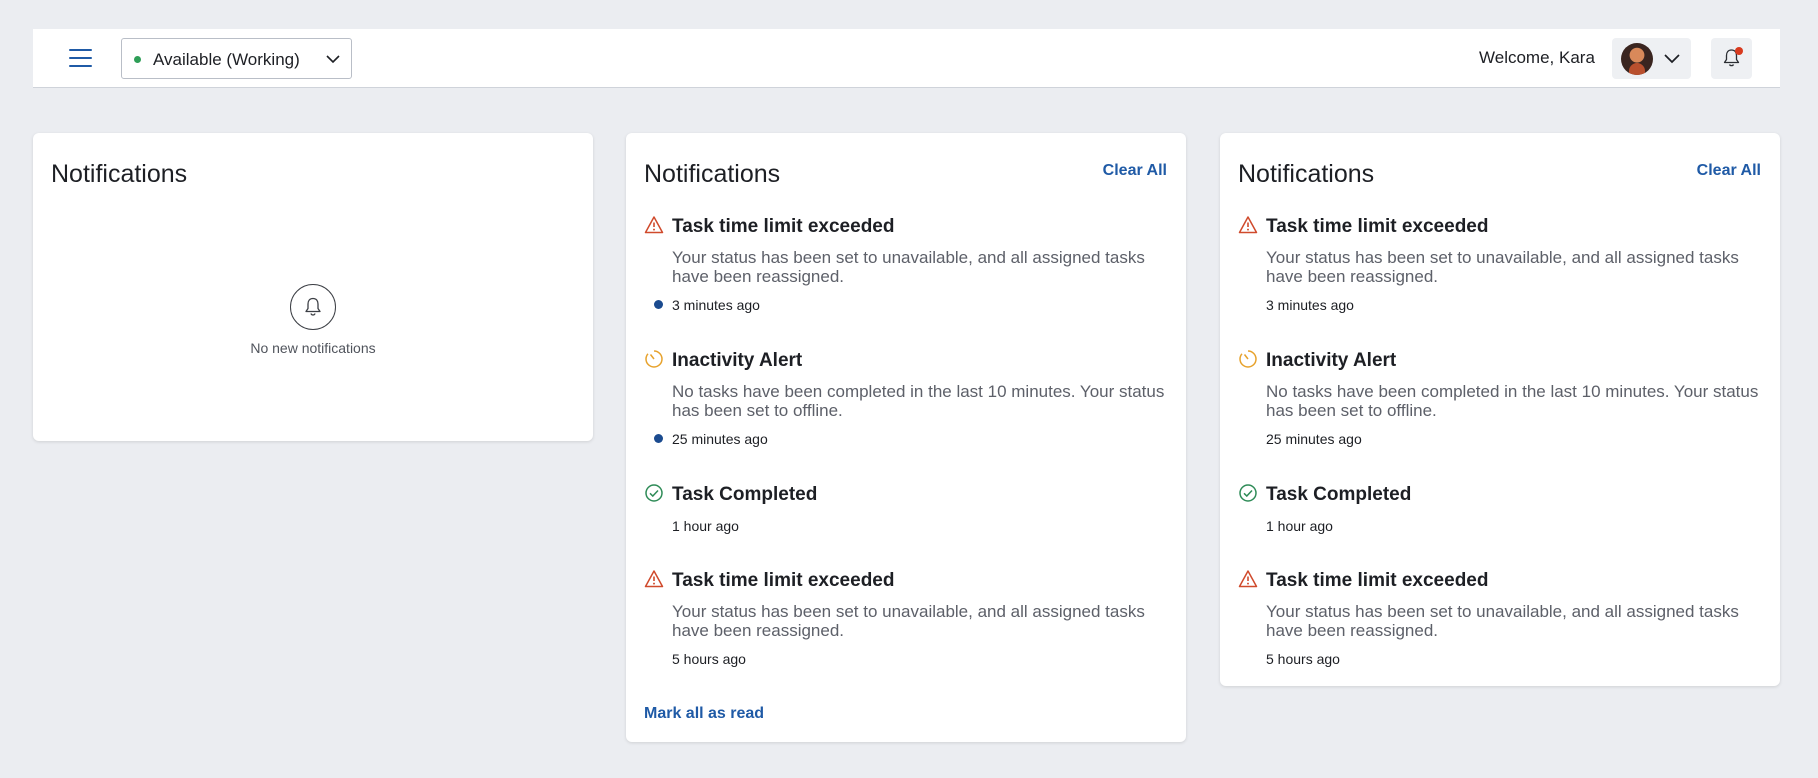 The width and height of the screenshot is (1818, 778). Describe the element at coordinates (81, 59) in the screenshot. I see `hamburger-menu-icon` at that location.